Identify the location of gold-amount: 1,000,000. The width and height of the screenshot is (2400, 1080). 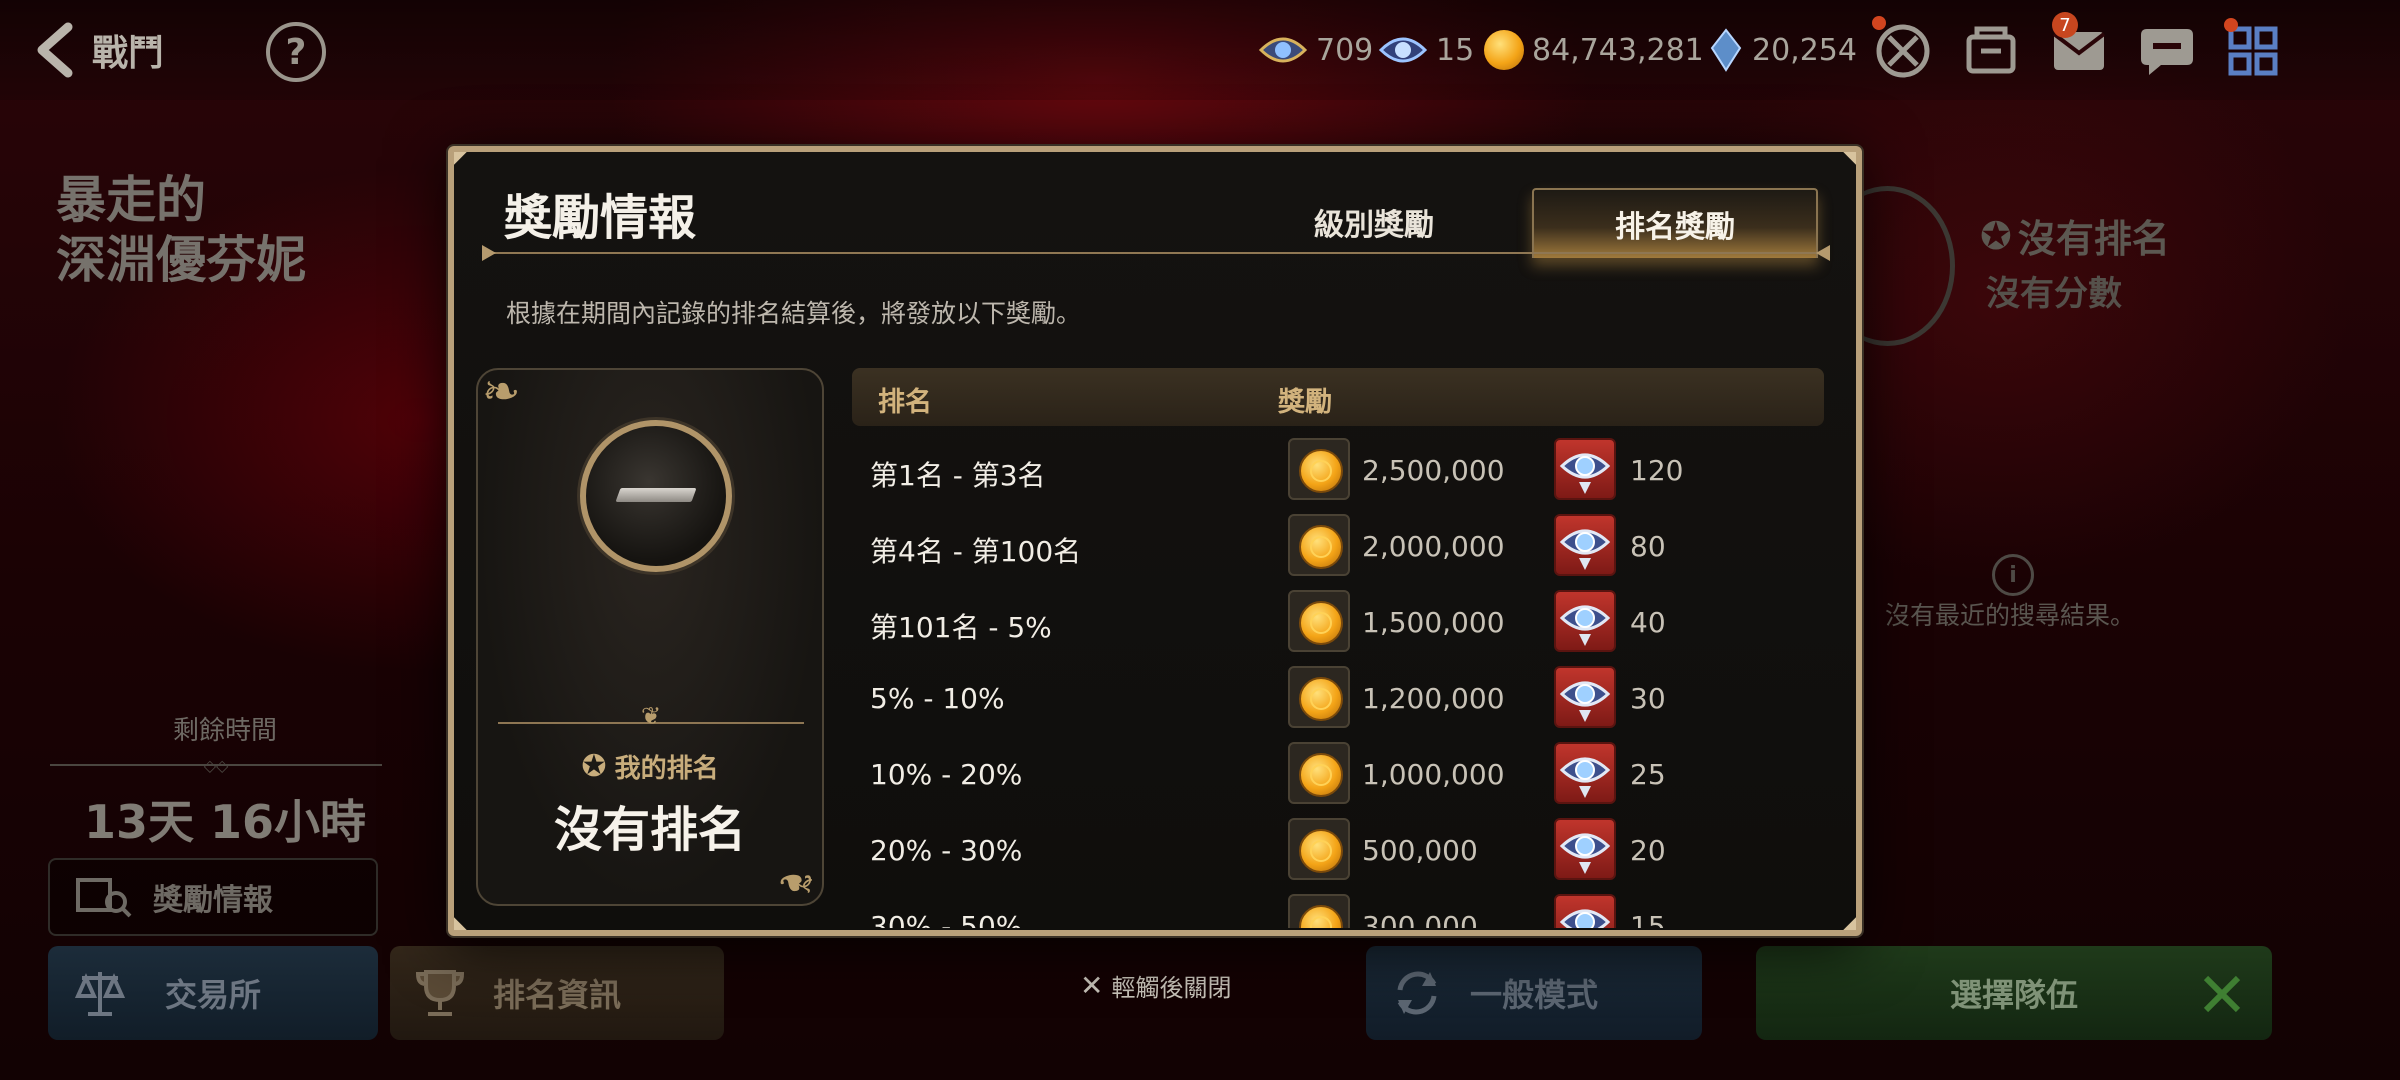
(1433, 774).